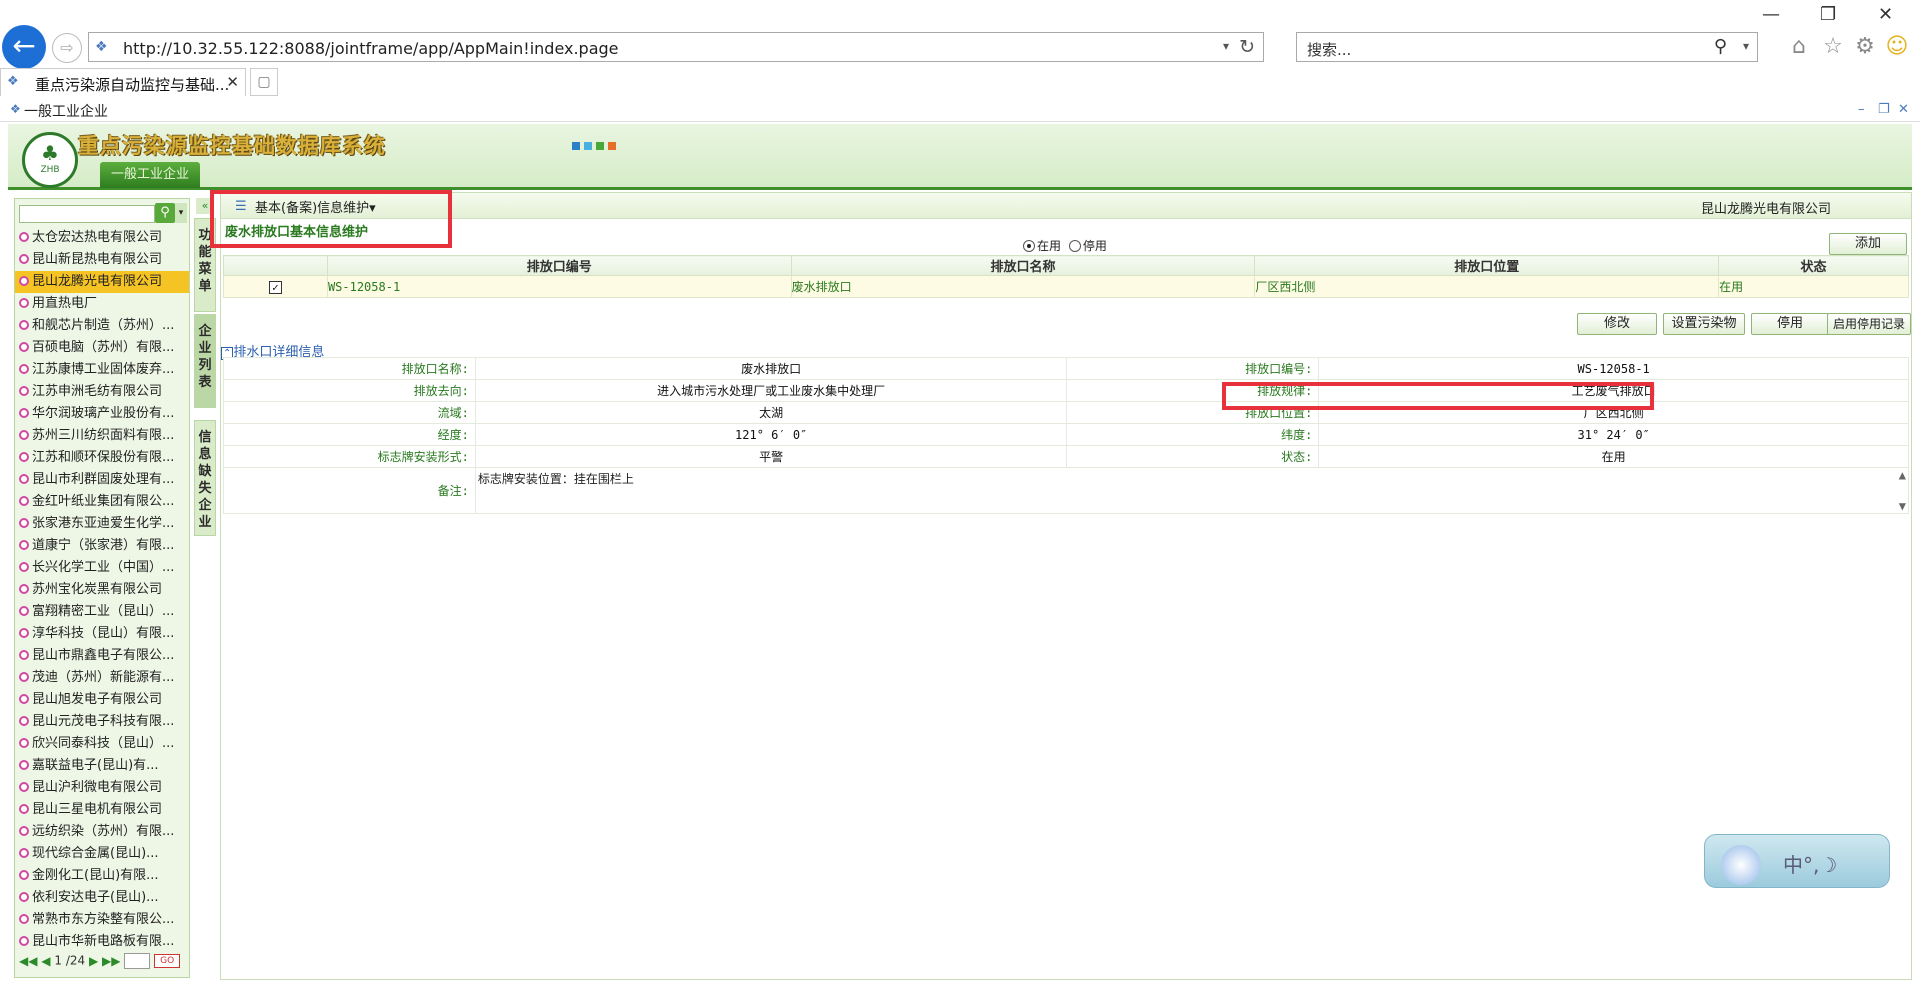 This screenshot has width=1920, height=993. What do you see at coordinates (102, 392) in the screenshot?
I see `list-item: 江苏申洲毛纺有限公司` at bounding box center [102, 392].